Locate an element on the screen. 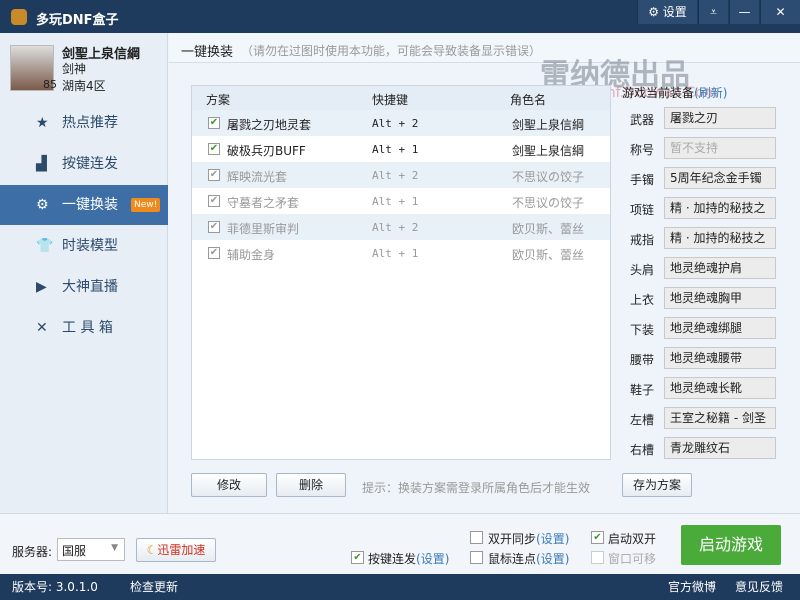 This screenshot has width=800, height=600. play-icon: ▶ is located at coordinates (41, 287).